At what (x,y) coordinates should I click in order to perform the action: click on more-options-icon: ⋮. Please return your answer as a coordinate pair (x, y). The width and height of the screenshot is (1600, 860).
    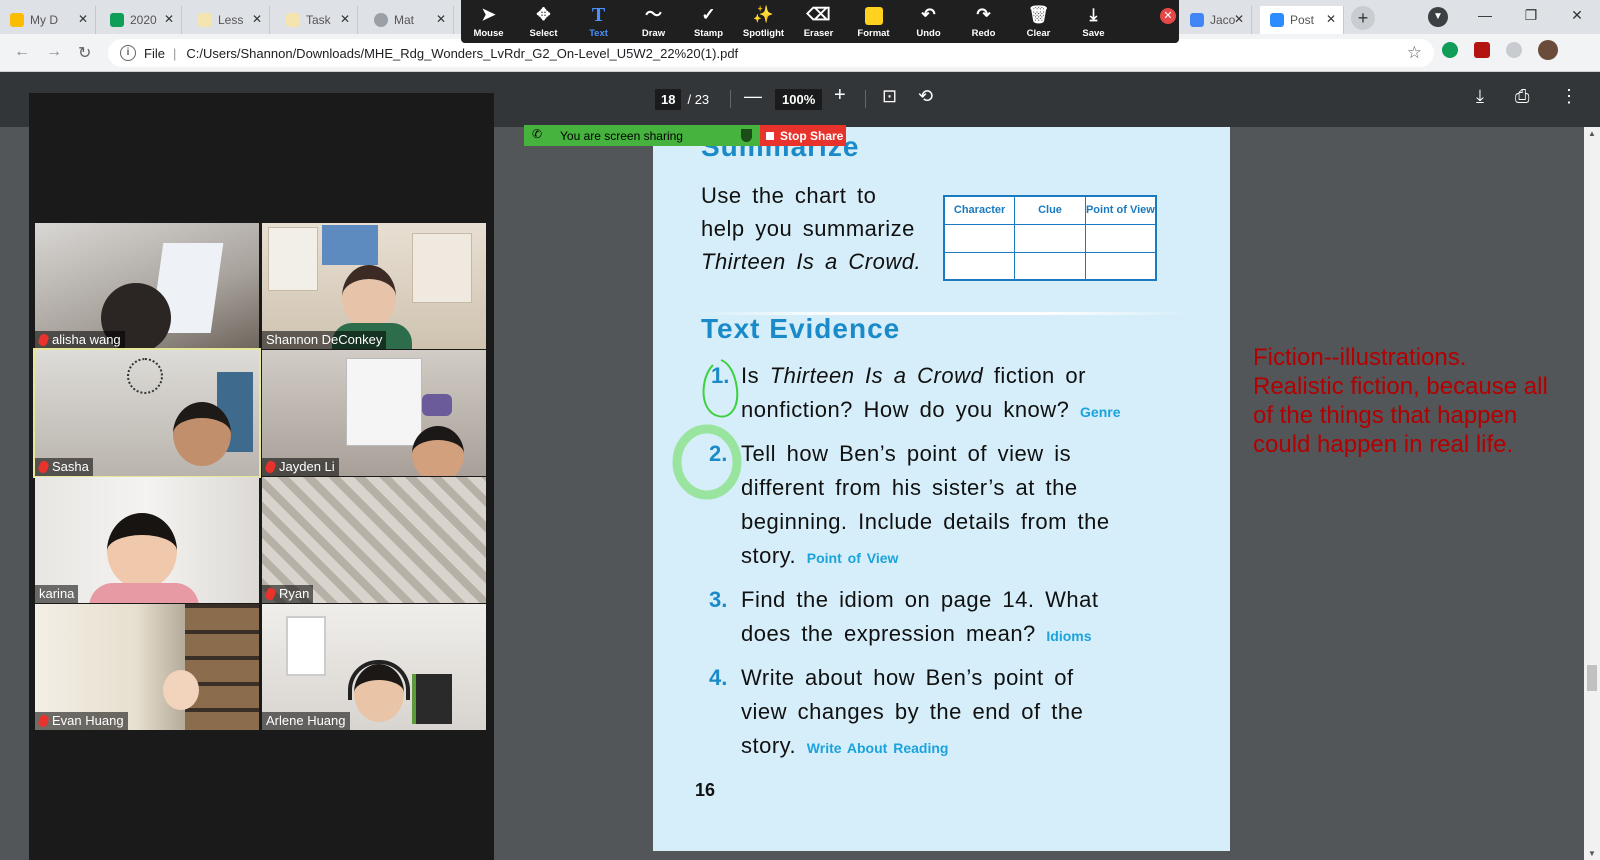
    Looking at the image, I should click on (1569, 96).